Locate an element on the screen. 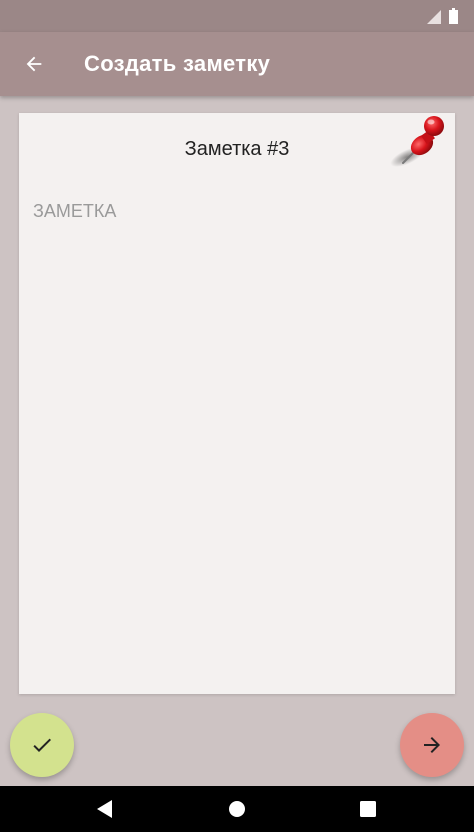 The height and width of the screenshot is (832, 474). recents-square-icon is located at coordinates (368, 809).